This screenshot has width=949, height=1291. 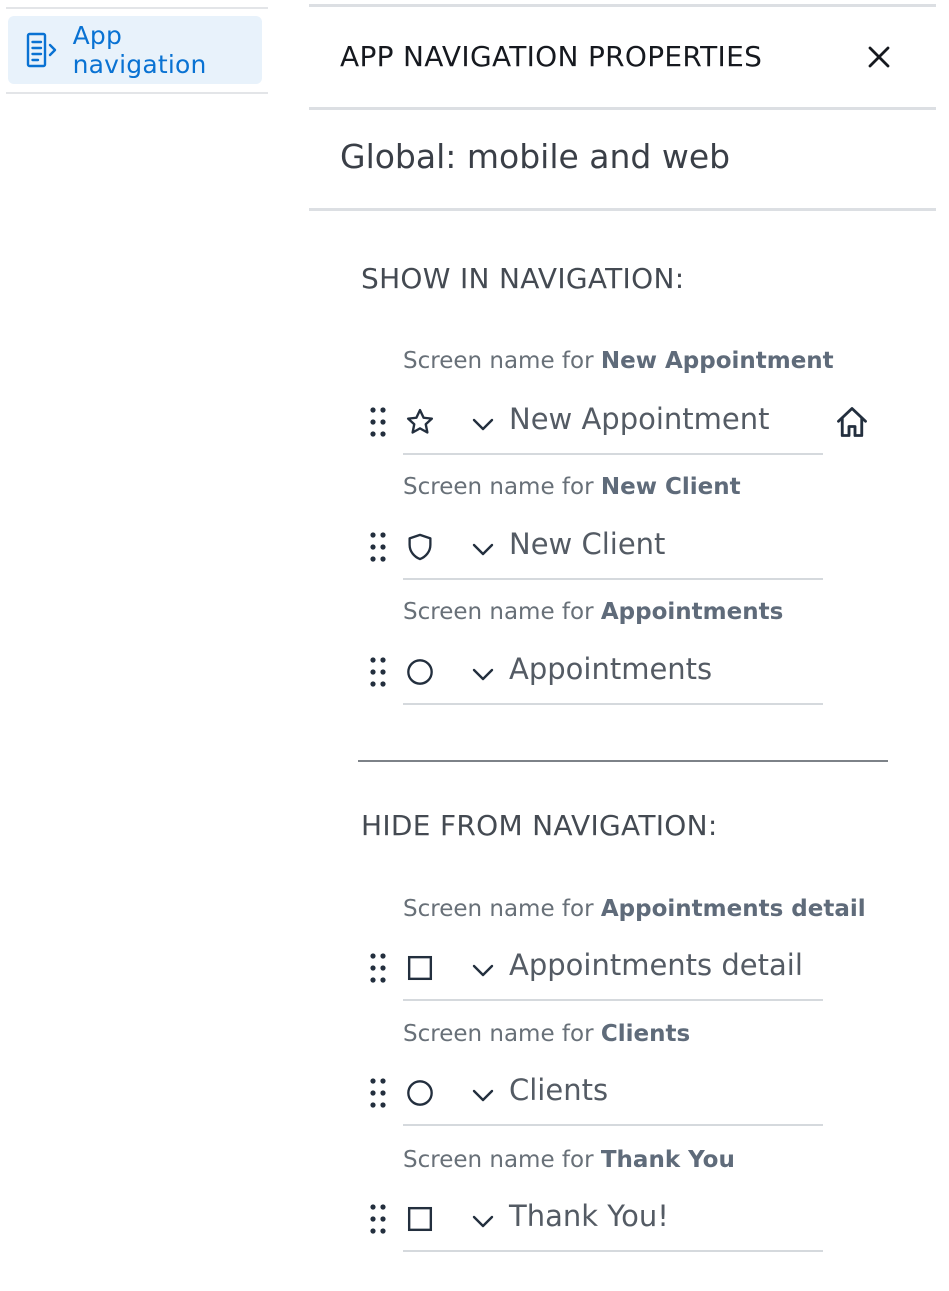 I want to click on screen-name-value: Appointments detail, so click(x=656, y=965).